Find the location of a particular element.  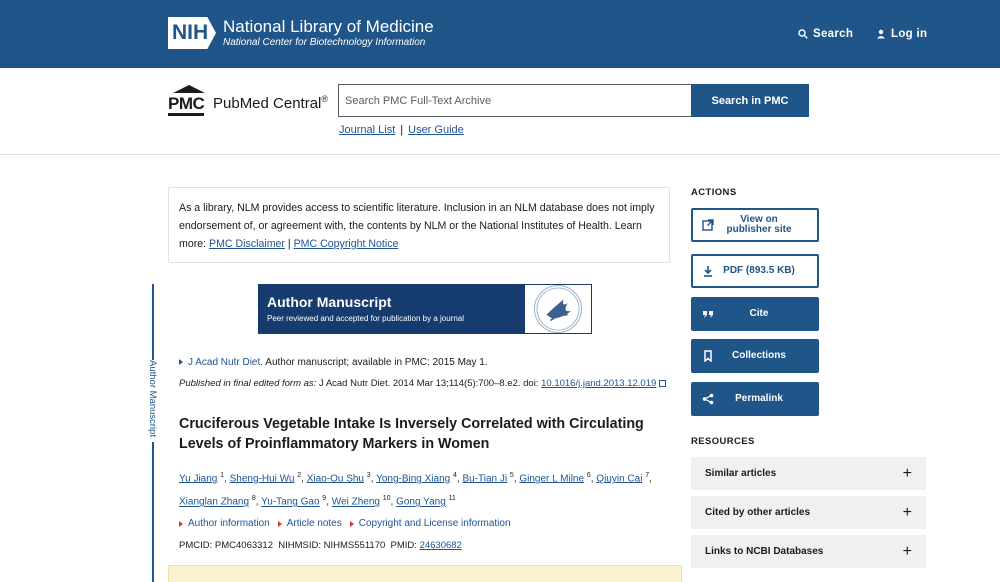

author-affiliation-number: 5 is located at coordinates (511, 475).